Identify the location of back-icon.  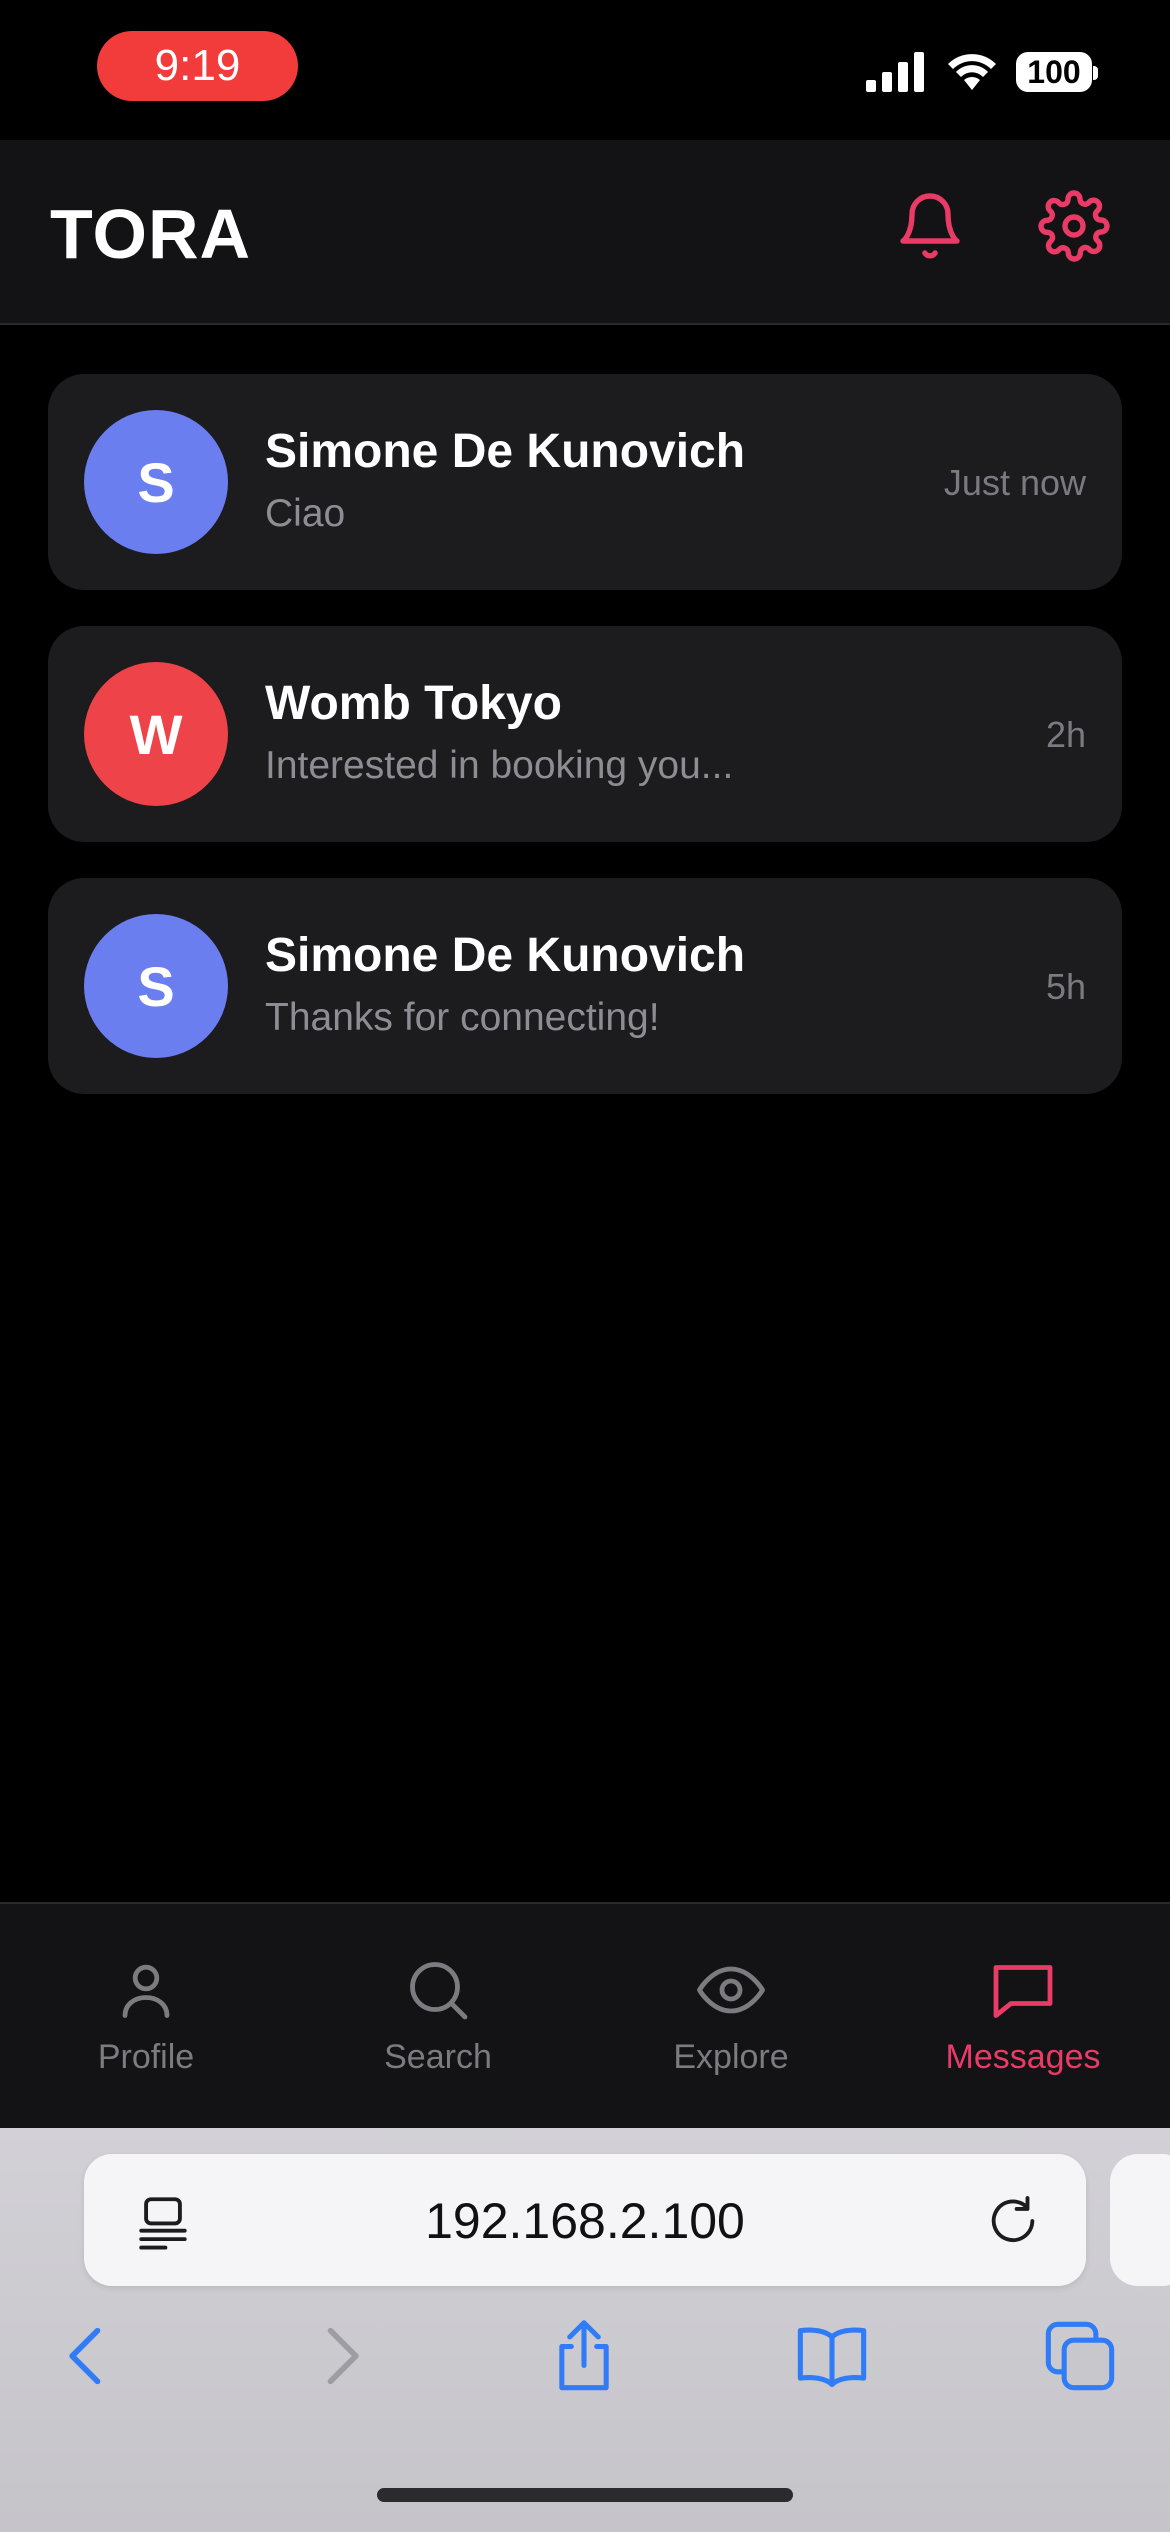
(88, 2356).